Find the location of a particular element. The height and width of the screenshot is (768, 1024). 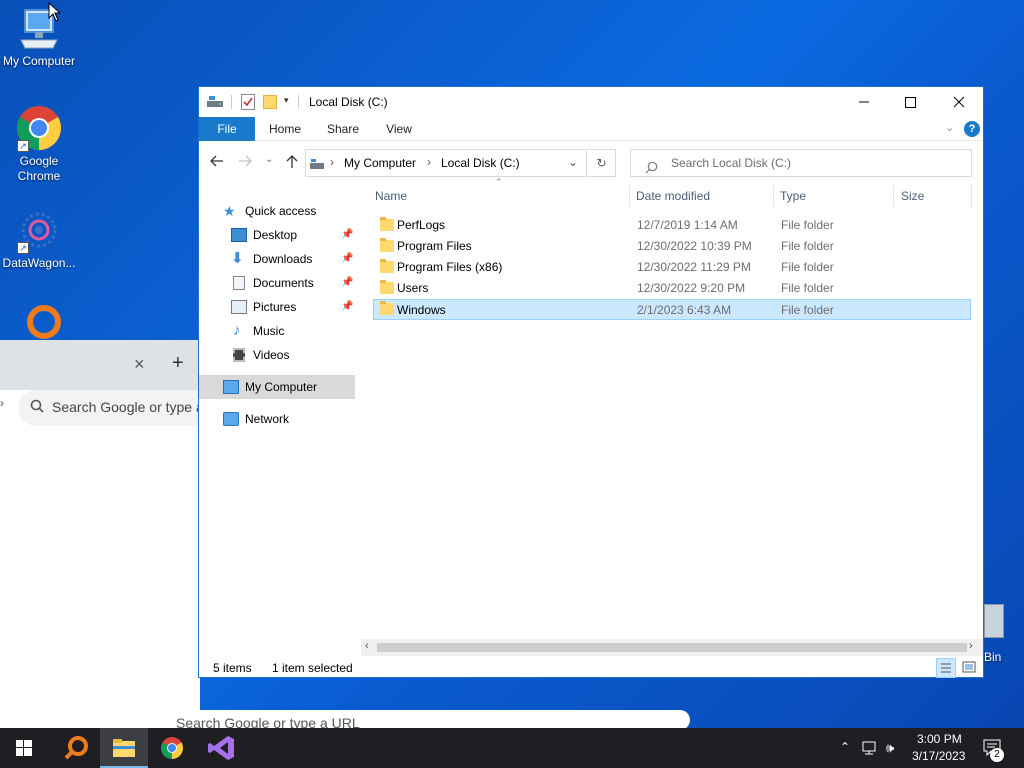

refresh-button: ↻ is located at coordinates (602, 163).